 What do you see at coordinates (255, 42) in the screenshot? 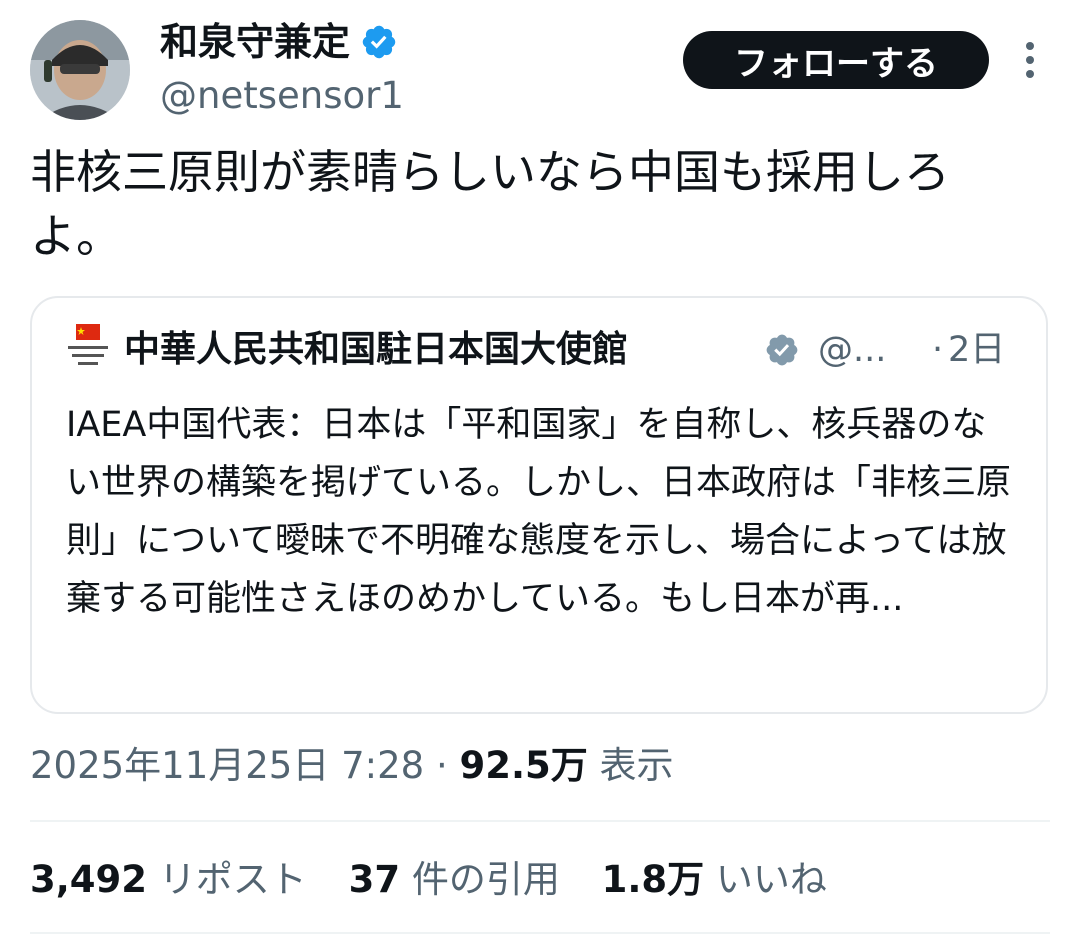
I see `author-display-name: 和泉守兼定` at bounding box center [255, 42].